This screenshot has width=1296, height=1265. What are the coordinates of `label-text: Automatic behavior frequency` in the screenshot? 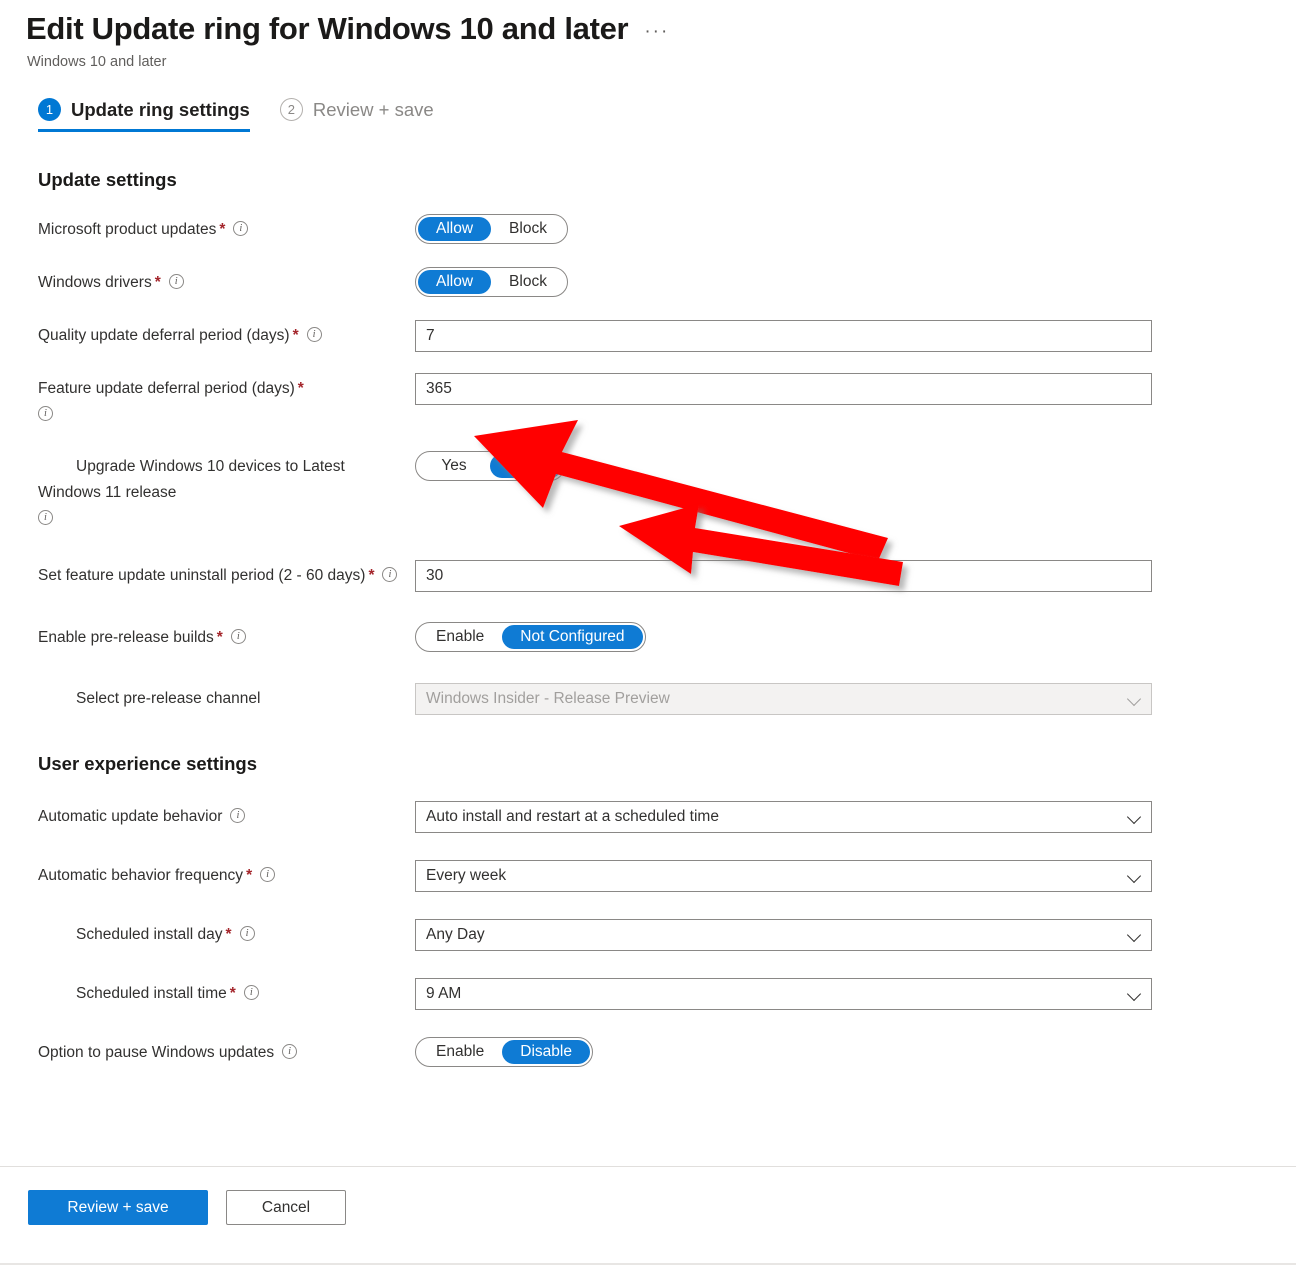 It's located at (141, 875).